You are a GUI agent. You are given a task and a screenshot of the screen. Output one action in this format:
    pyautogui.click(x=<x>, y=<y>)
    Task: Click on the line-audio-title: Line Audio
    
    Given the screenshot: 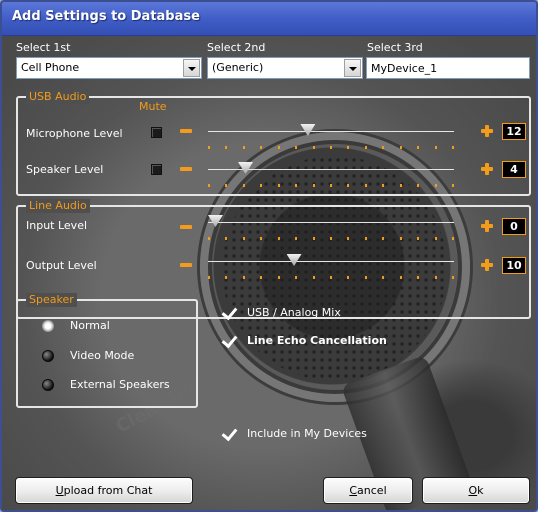 What is the action you would take?
    pyautogui.click(x=58, y=206)
    